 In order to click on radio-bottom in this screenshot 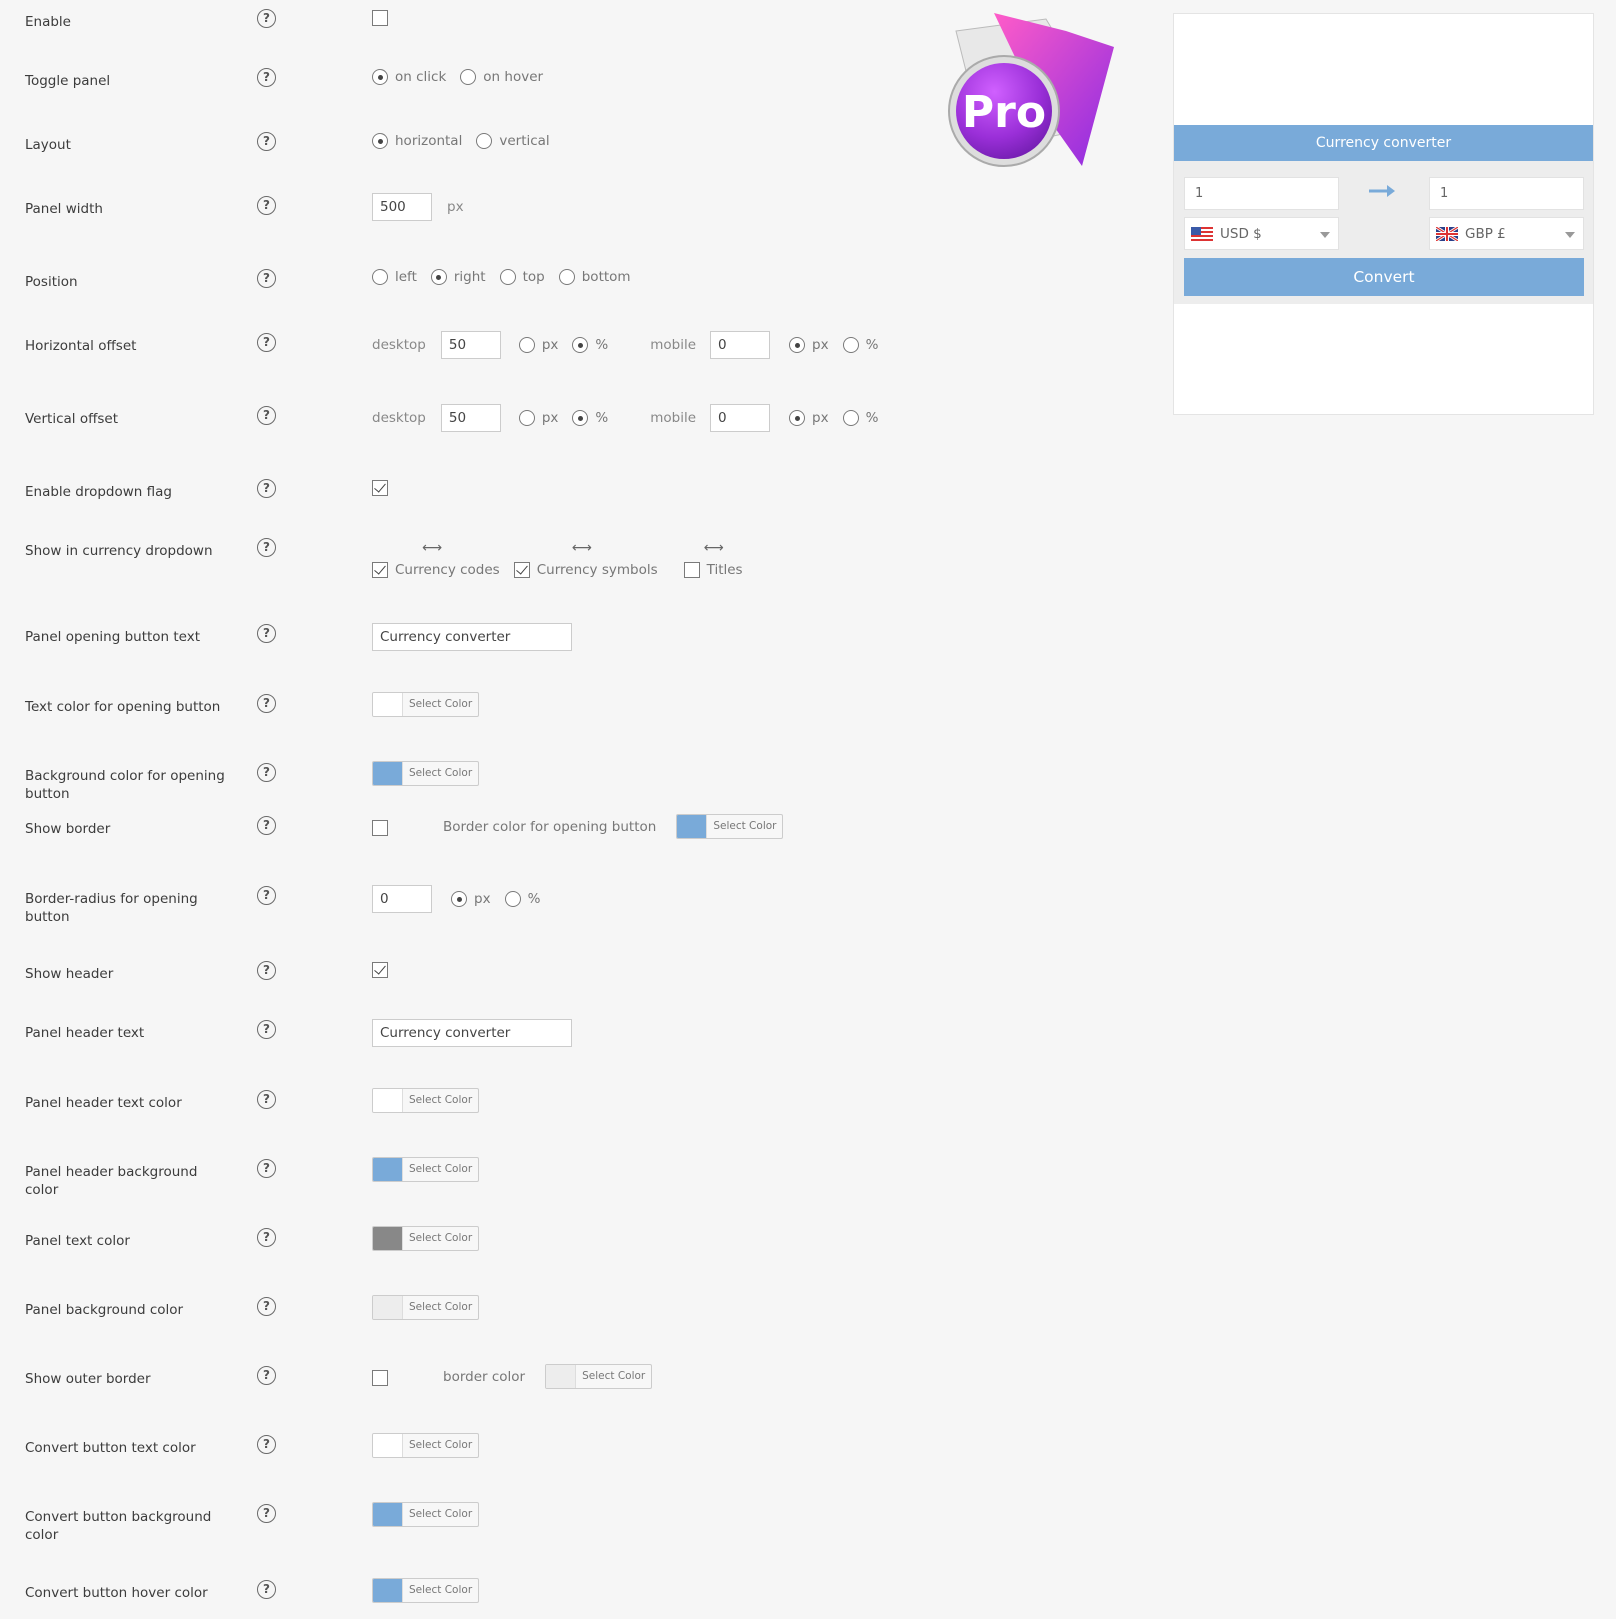, I will do `click(566, 277)`.